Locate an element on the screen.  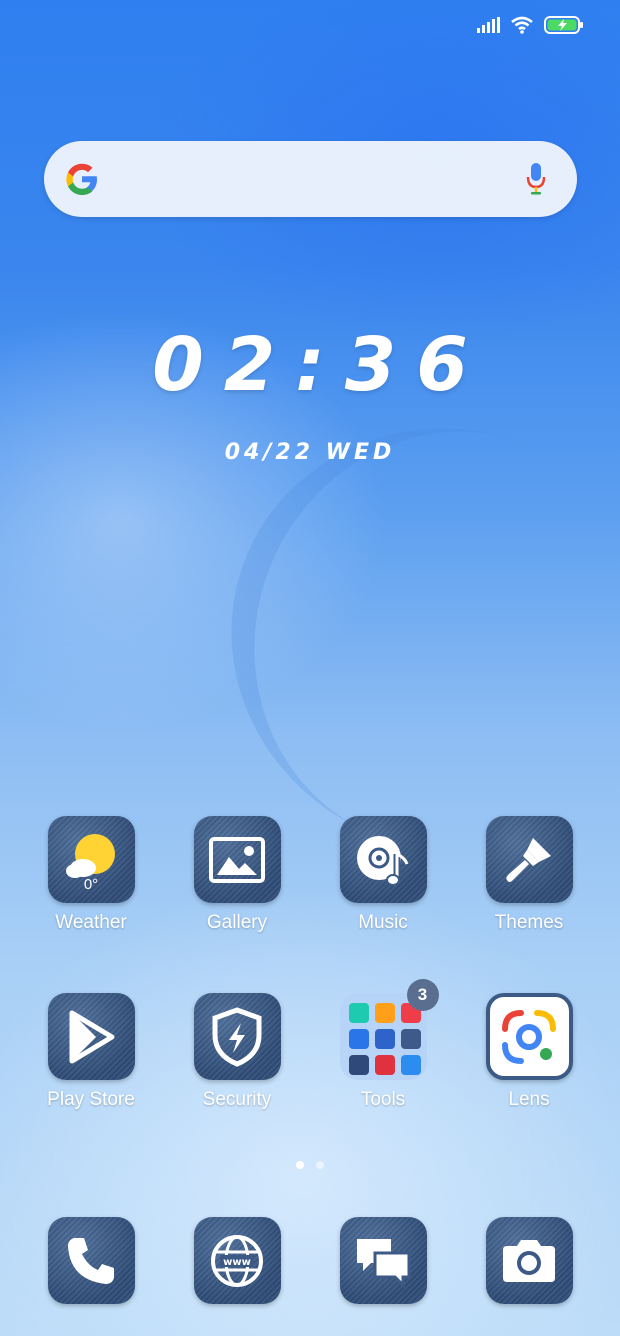
app-tools-folder: 3 Tools is located at coordinates (383, 1045).